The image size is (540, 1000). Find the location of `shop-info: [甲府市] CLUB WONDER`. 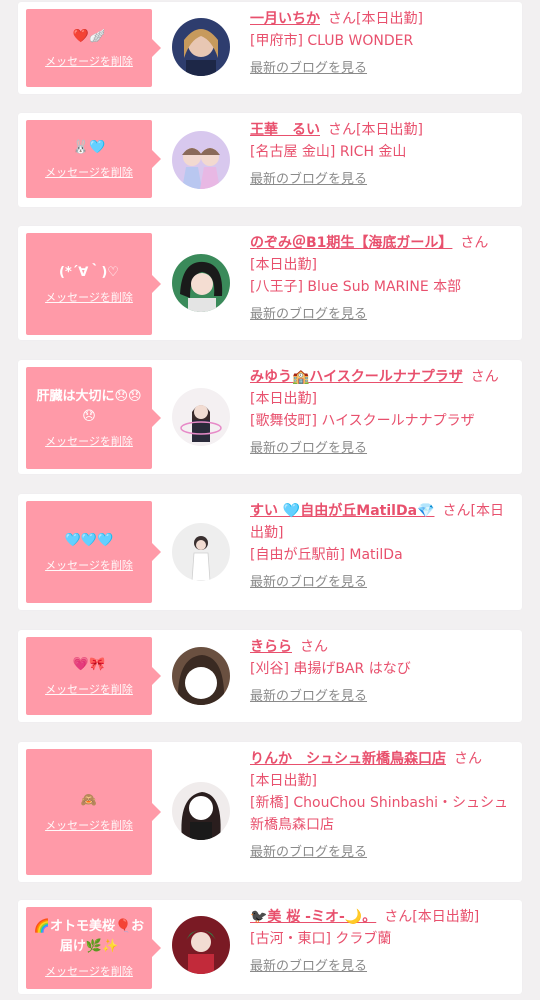

shop-info: [甲府市] CLUB WONDER is located at coordinates (332, 41).